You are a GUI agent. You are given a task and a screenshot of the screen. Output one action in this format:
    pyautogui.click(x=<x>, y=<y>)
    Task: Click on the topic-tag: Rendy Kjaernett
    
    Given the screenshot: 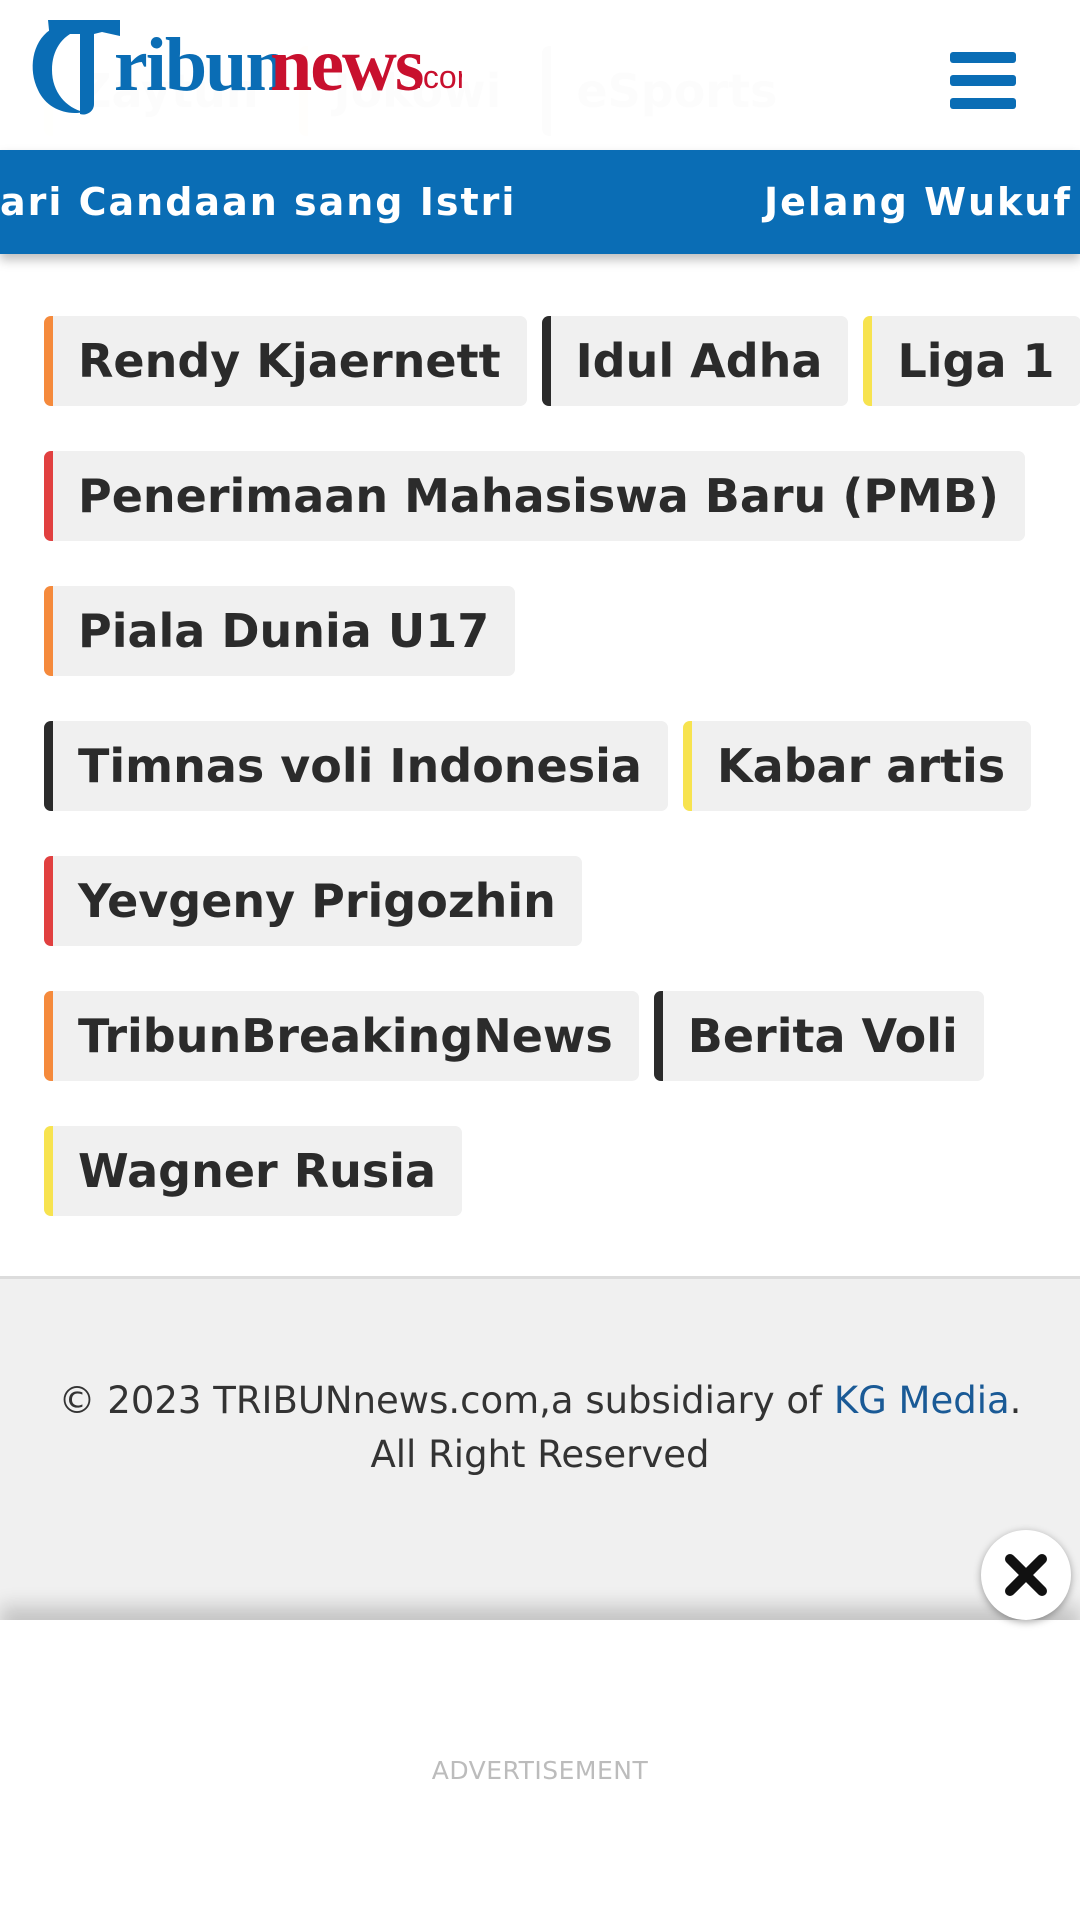 What is the action you would take?
    pyautogui.click(x=285, y=361)
    